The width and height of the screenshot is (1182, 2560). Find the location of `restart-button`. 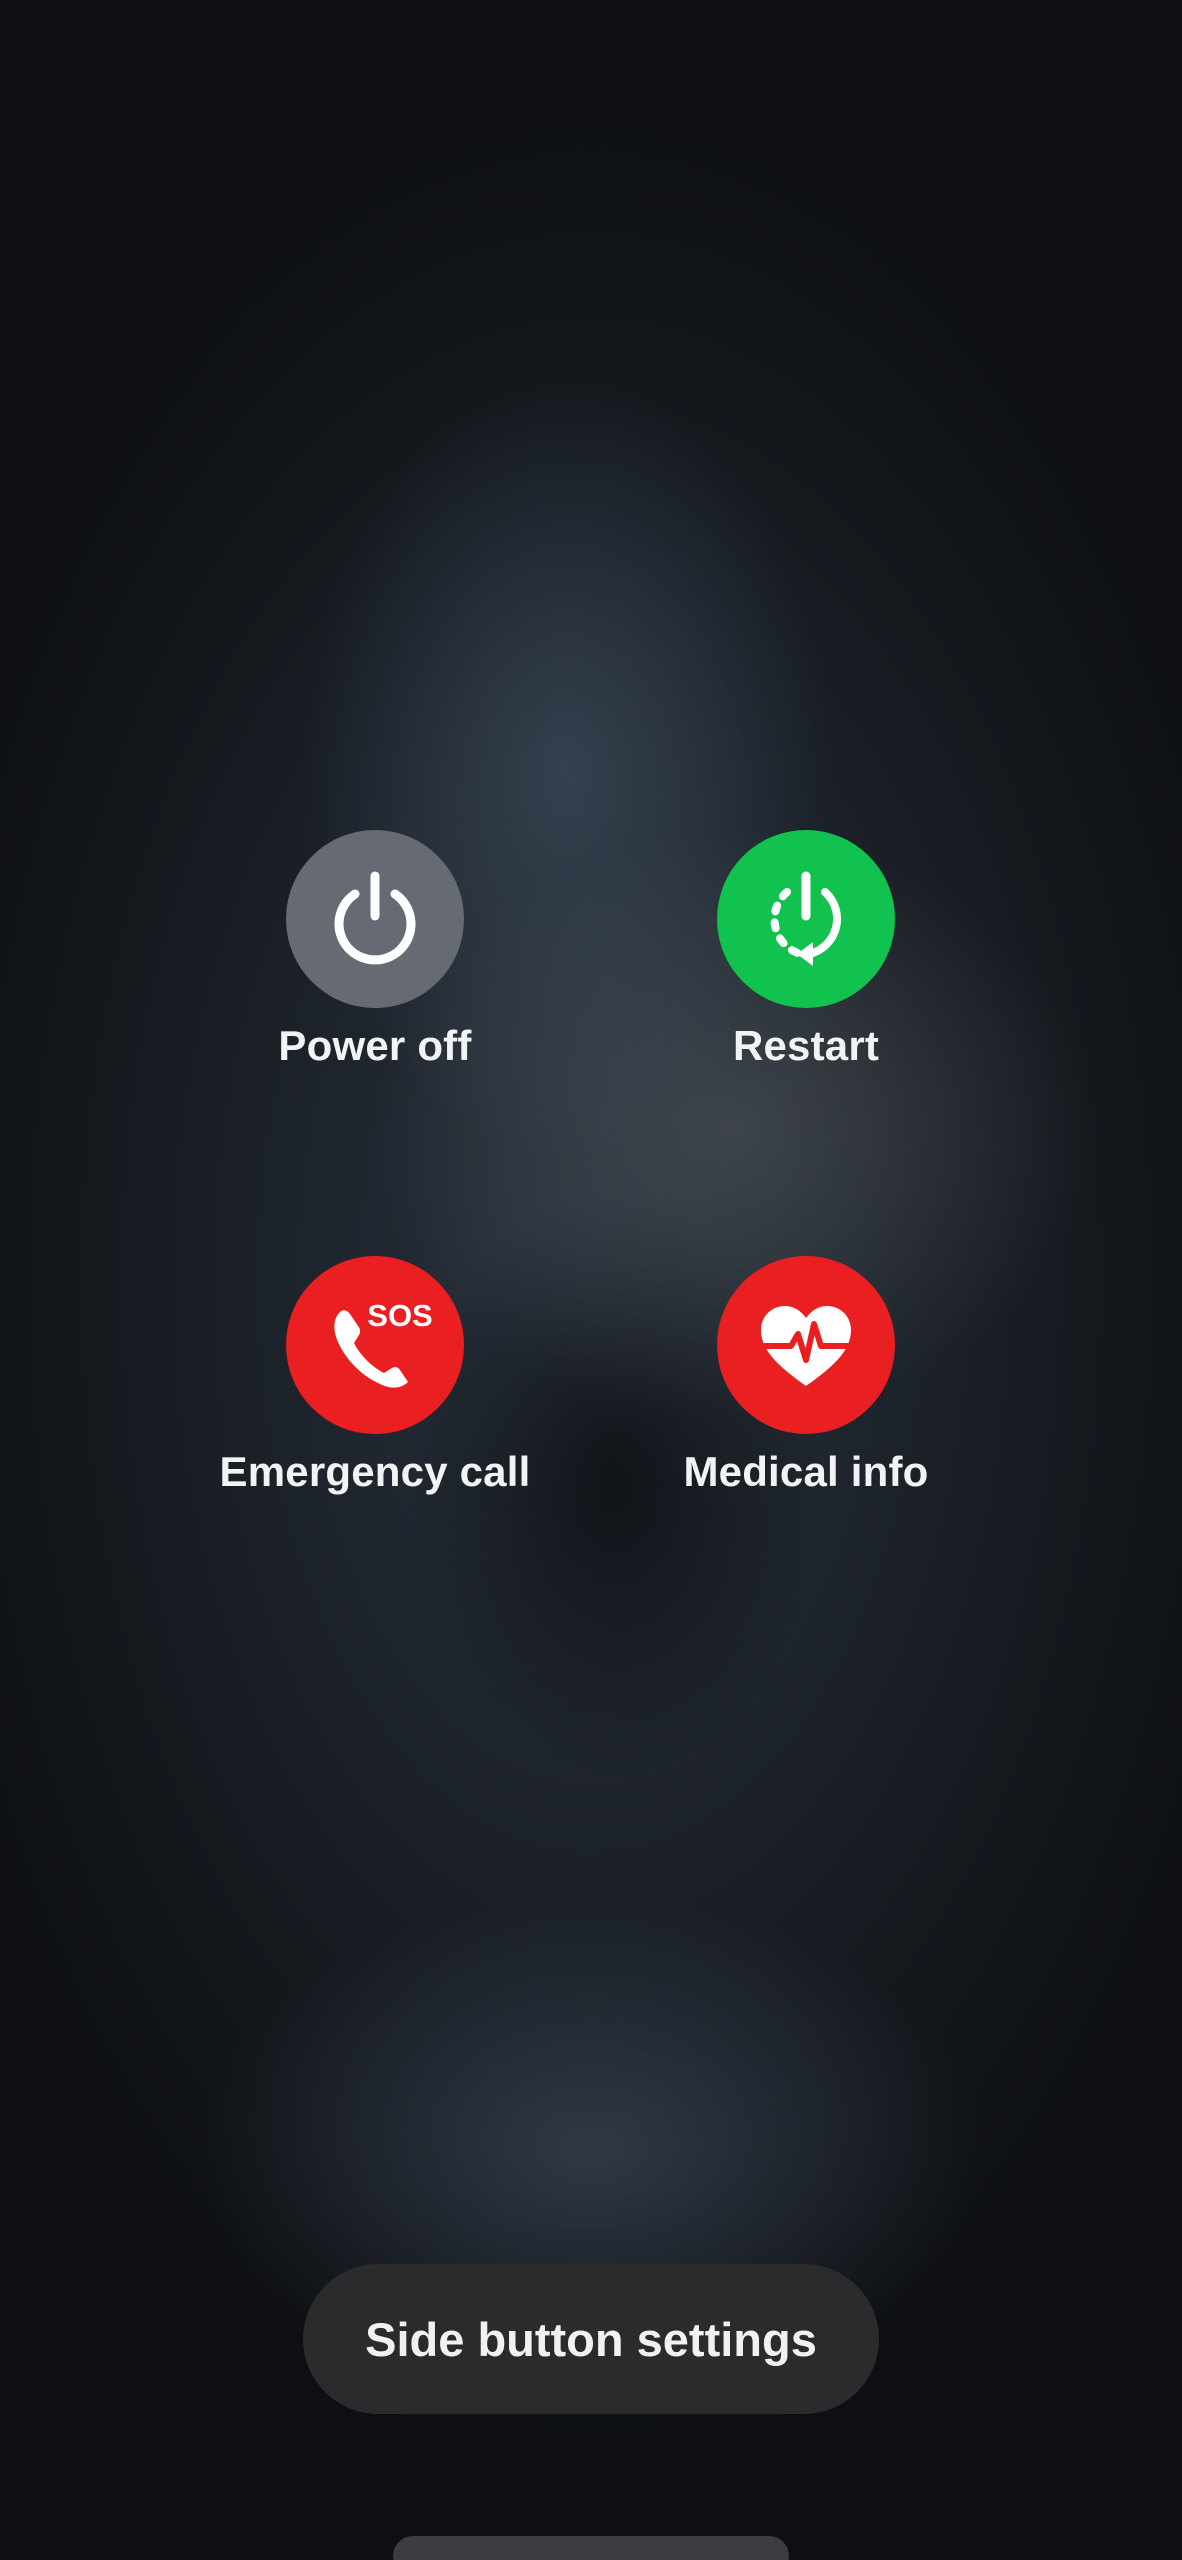

restart-button is located at coordinates (806, 919).